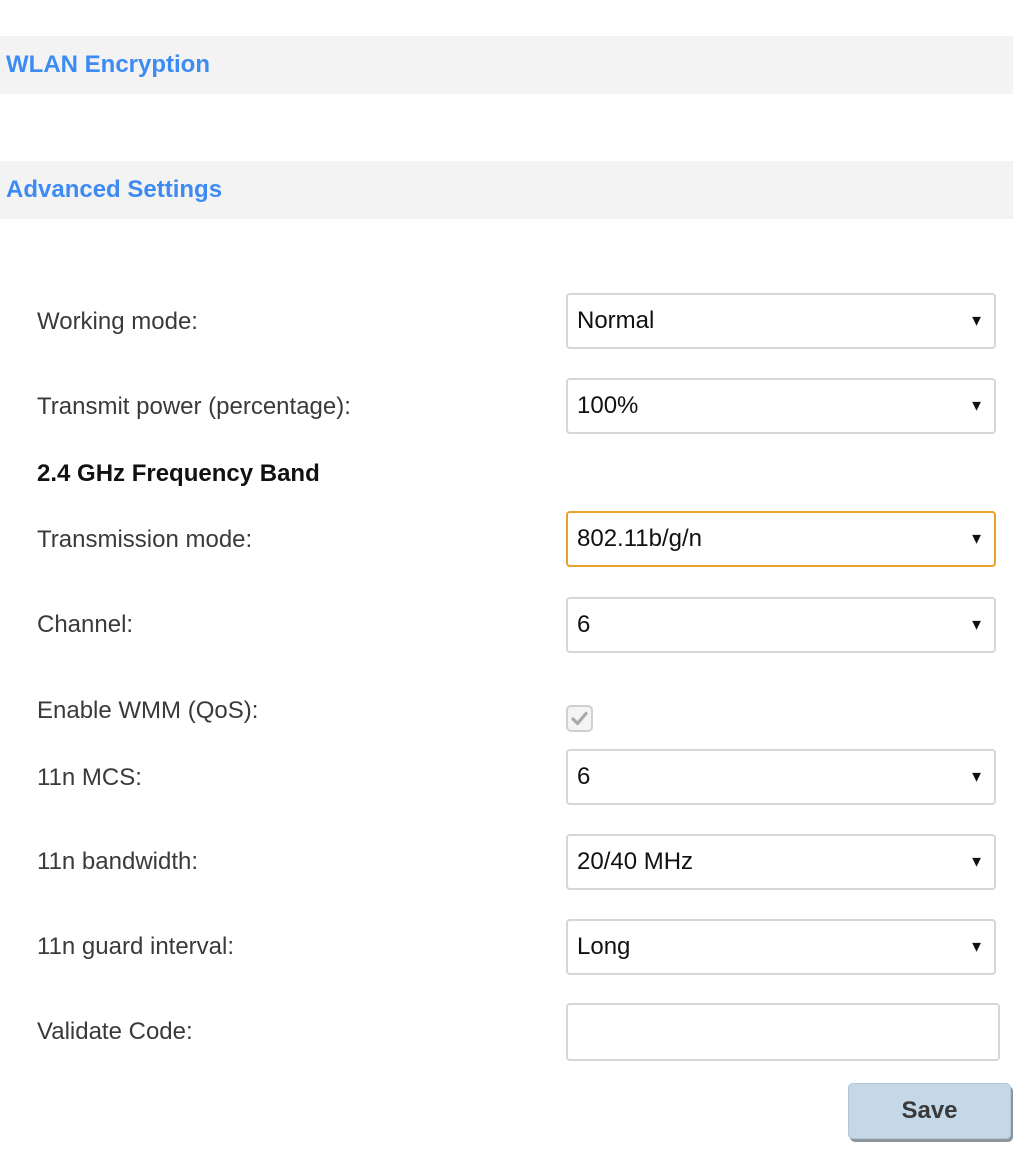 The image size is (1013, 1152). What do you see at coordinates (781, 539) in the screenshot?
I see `transmission-mode-select: 802.11b/g/n ▼` at bounding box center [781, 539].